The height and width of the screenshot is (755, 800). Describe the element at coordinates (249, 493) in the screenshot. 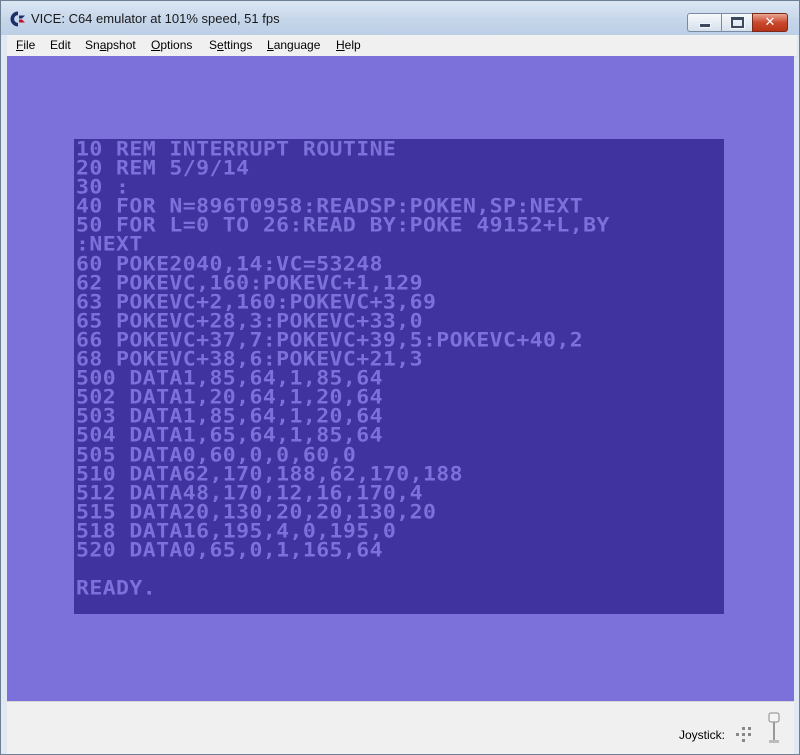

I see `screen-line: 512 DATA48,170,12,16,170,4` at that location.